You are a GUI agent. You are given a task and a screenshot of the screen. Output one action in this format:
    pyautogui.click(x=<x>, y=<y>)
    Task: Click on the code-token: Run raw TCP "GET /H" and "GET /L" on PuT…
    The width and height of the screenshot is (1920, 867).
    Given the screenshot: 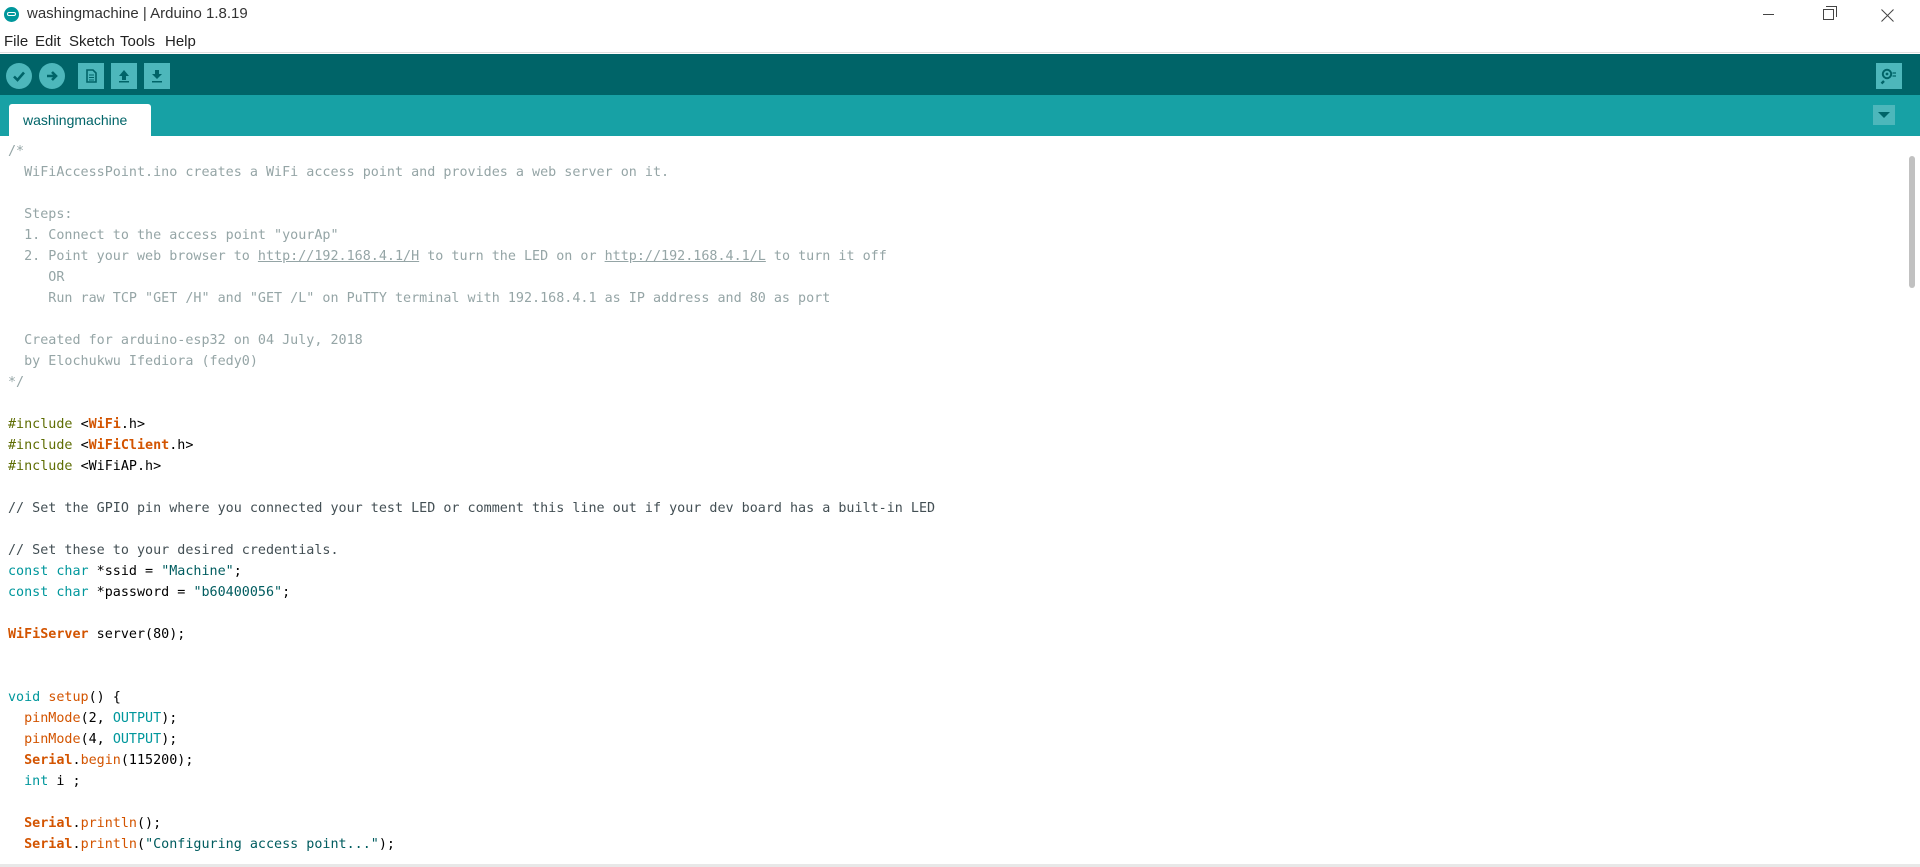 What is the action you would take?
    pyautogui.click(x=419, y=298)
    